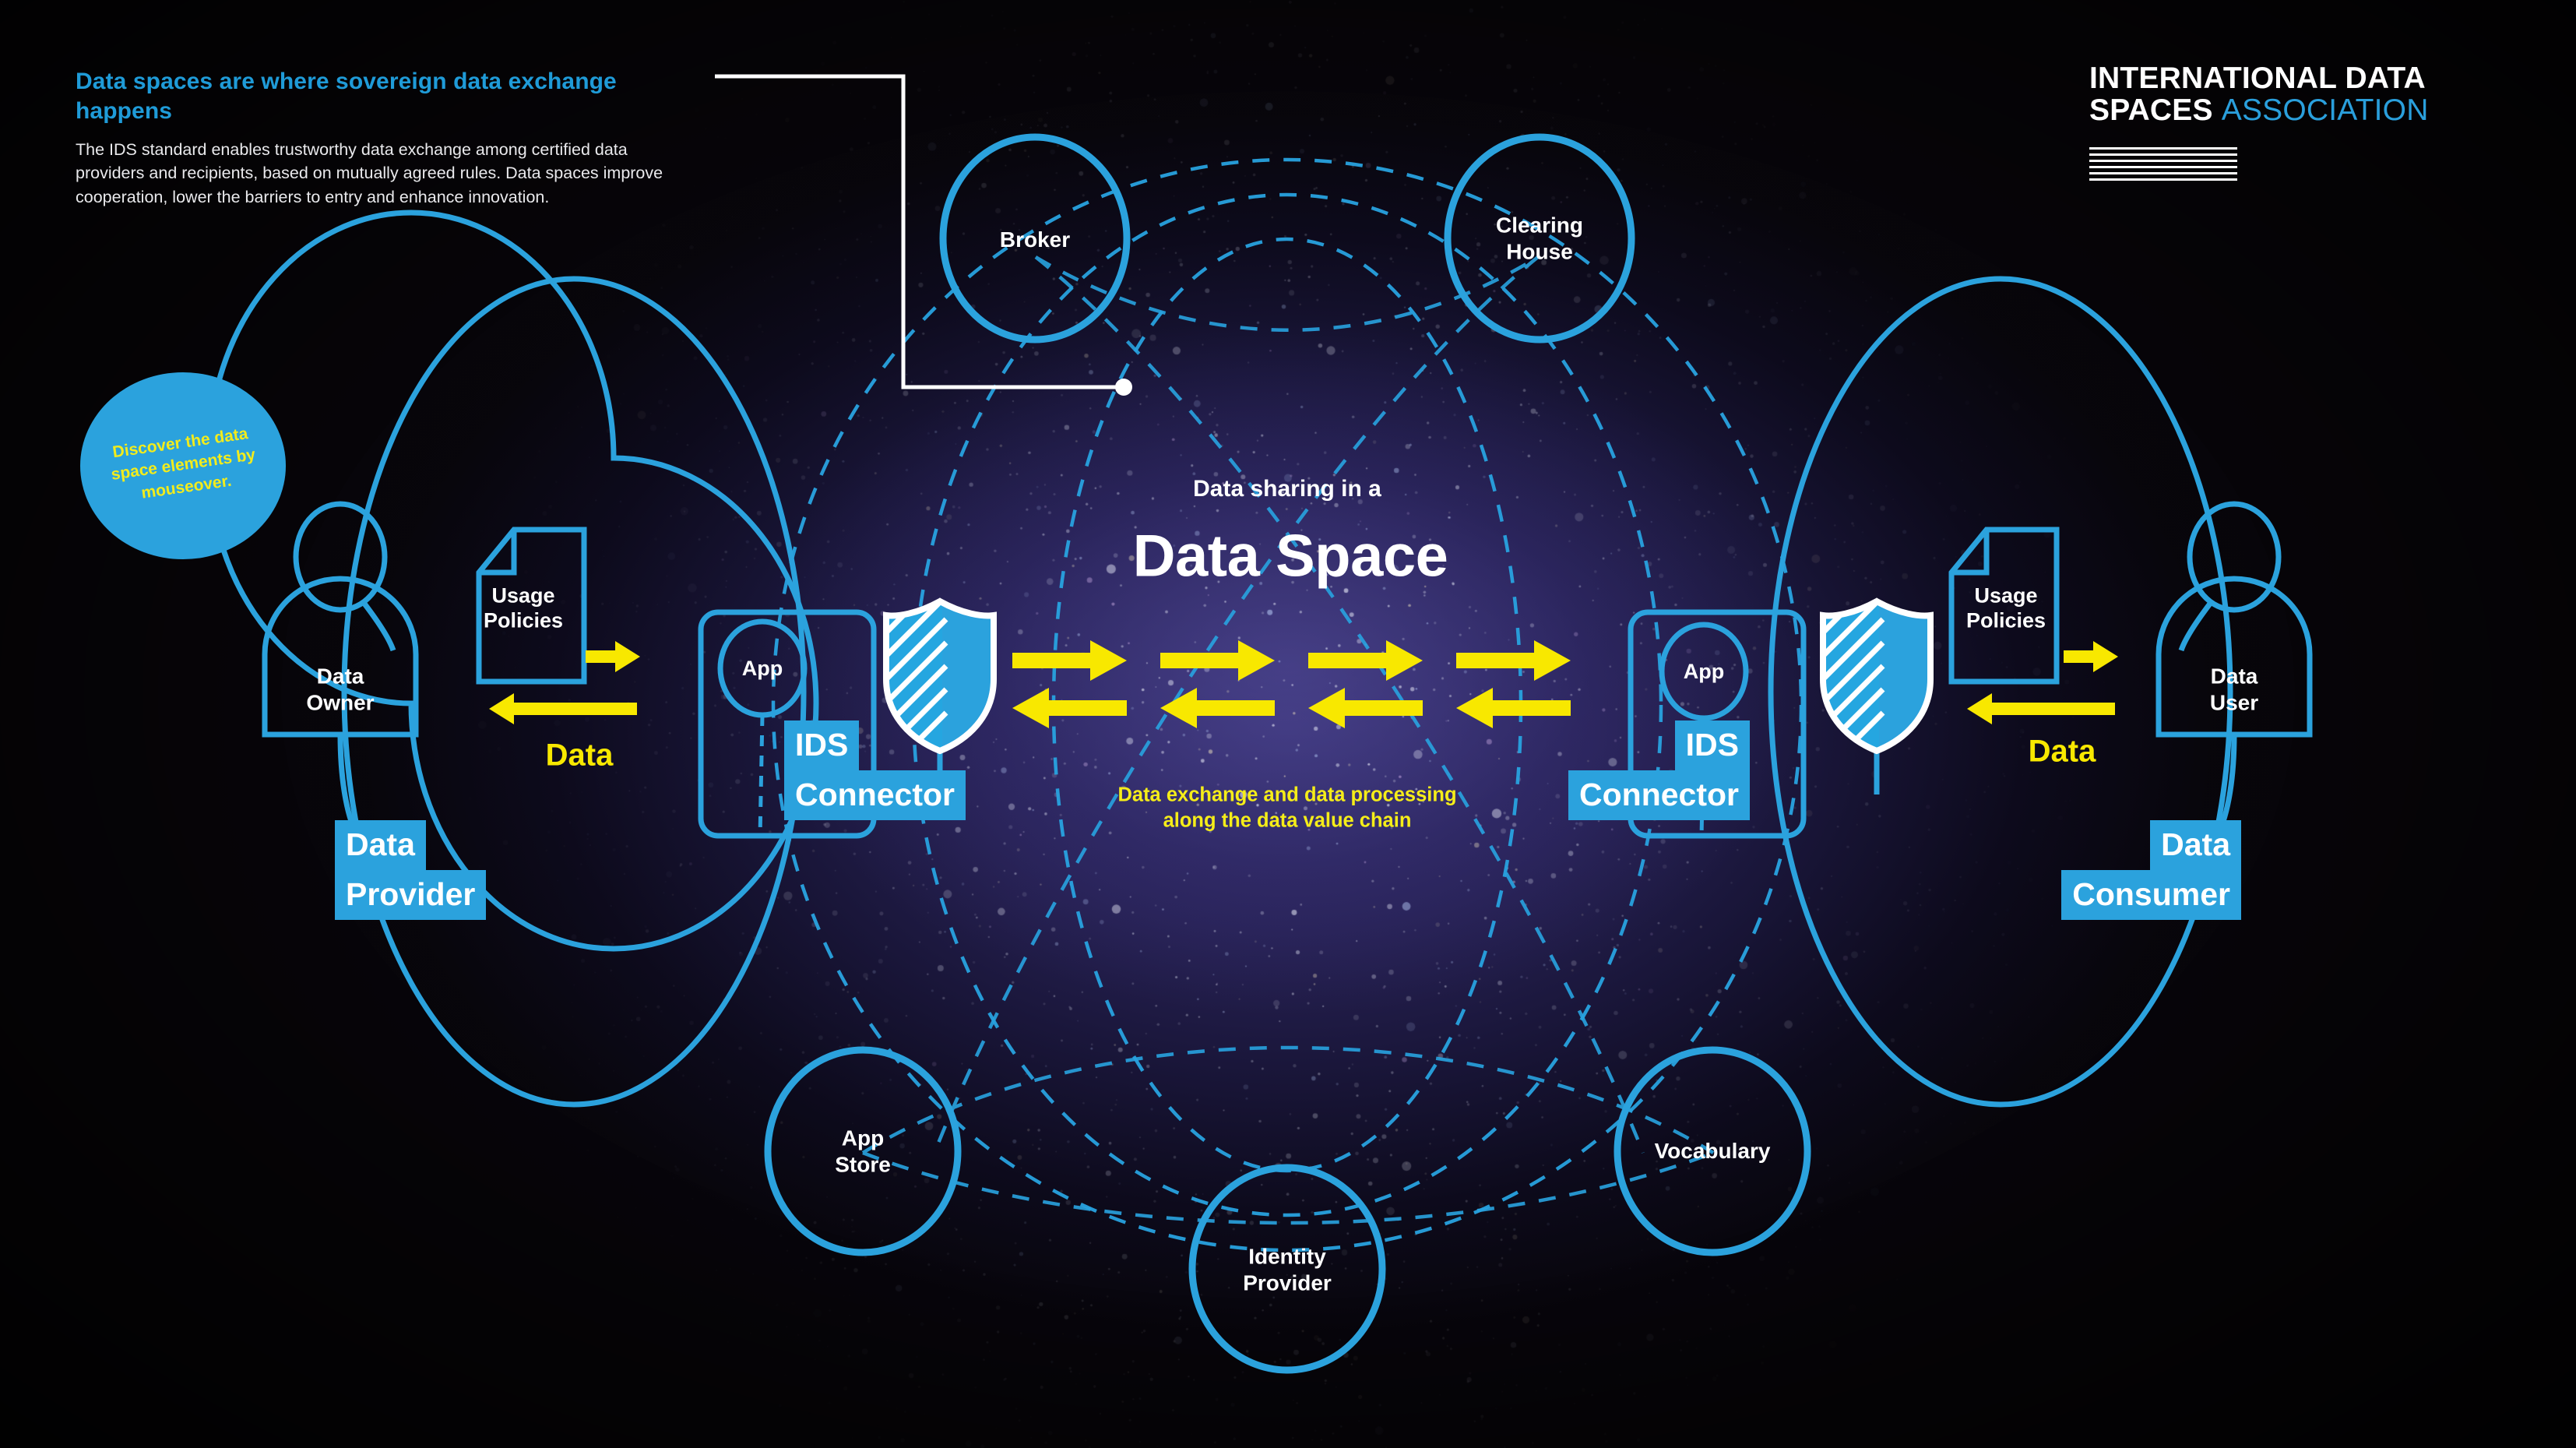 The height and width of the screenshot is (1448, 2576). What do you see at coordinates (1287, 1269) in the screenshot?
I see `node-label-identity-provider: Identity Provider` at bounding box center [1287, 1269].